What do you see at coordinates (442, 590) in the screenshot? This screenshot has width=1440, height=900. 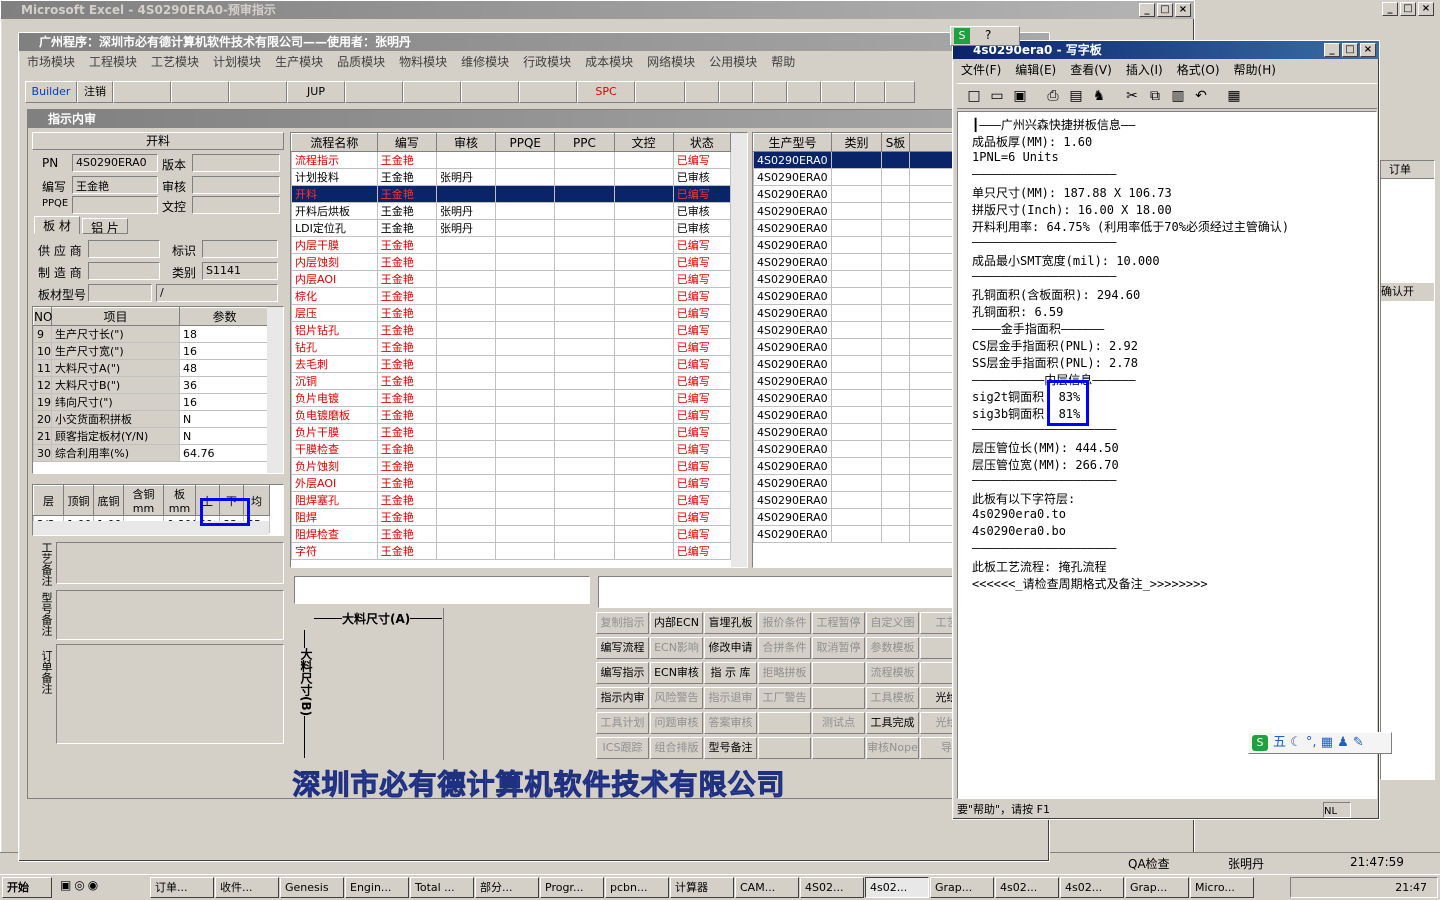 I see `flow-combo` at bounding box center [442, 590].